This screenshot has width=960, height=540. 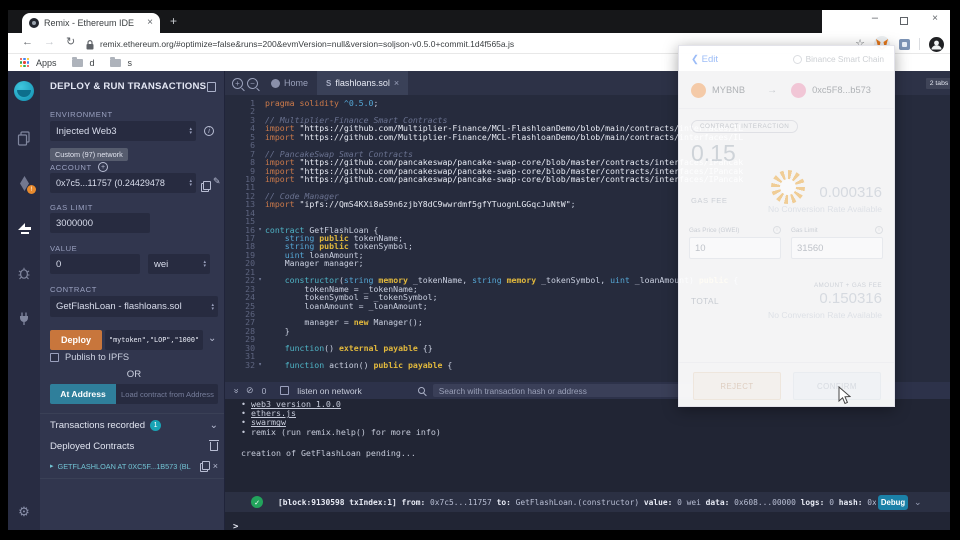 What do you see at coordinates (134, 425) in the screenshot?
I see `transactions-recorded-row: Transactions recorded 1 ⌄` at bounding box center [134, 425].